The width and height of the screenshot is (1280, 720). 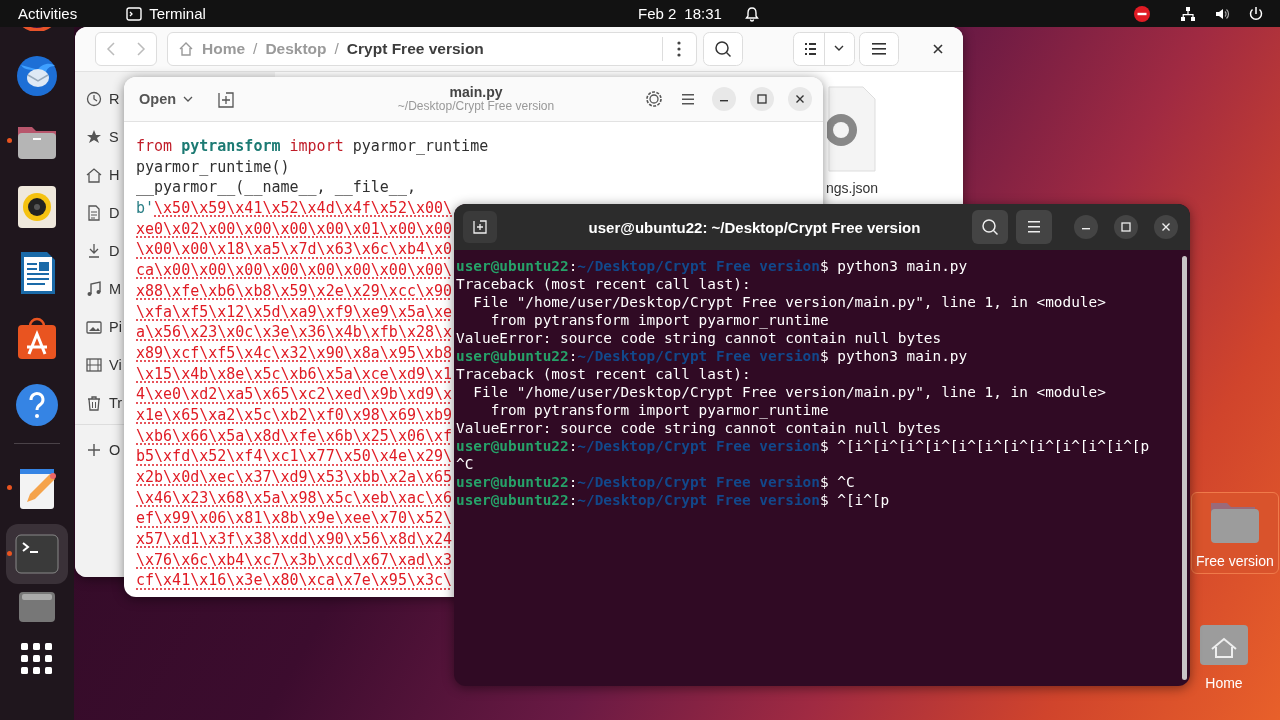 I want to click on code-line: b5\xfd\x52\xf4\xc1\x77\x50\x4e\x29\, so click(x=294, y=456).